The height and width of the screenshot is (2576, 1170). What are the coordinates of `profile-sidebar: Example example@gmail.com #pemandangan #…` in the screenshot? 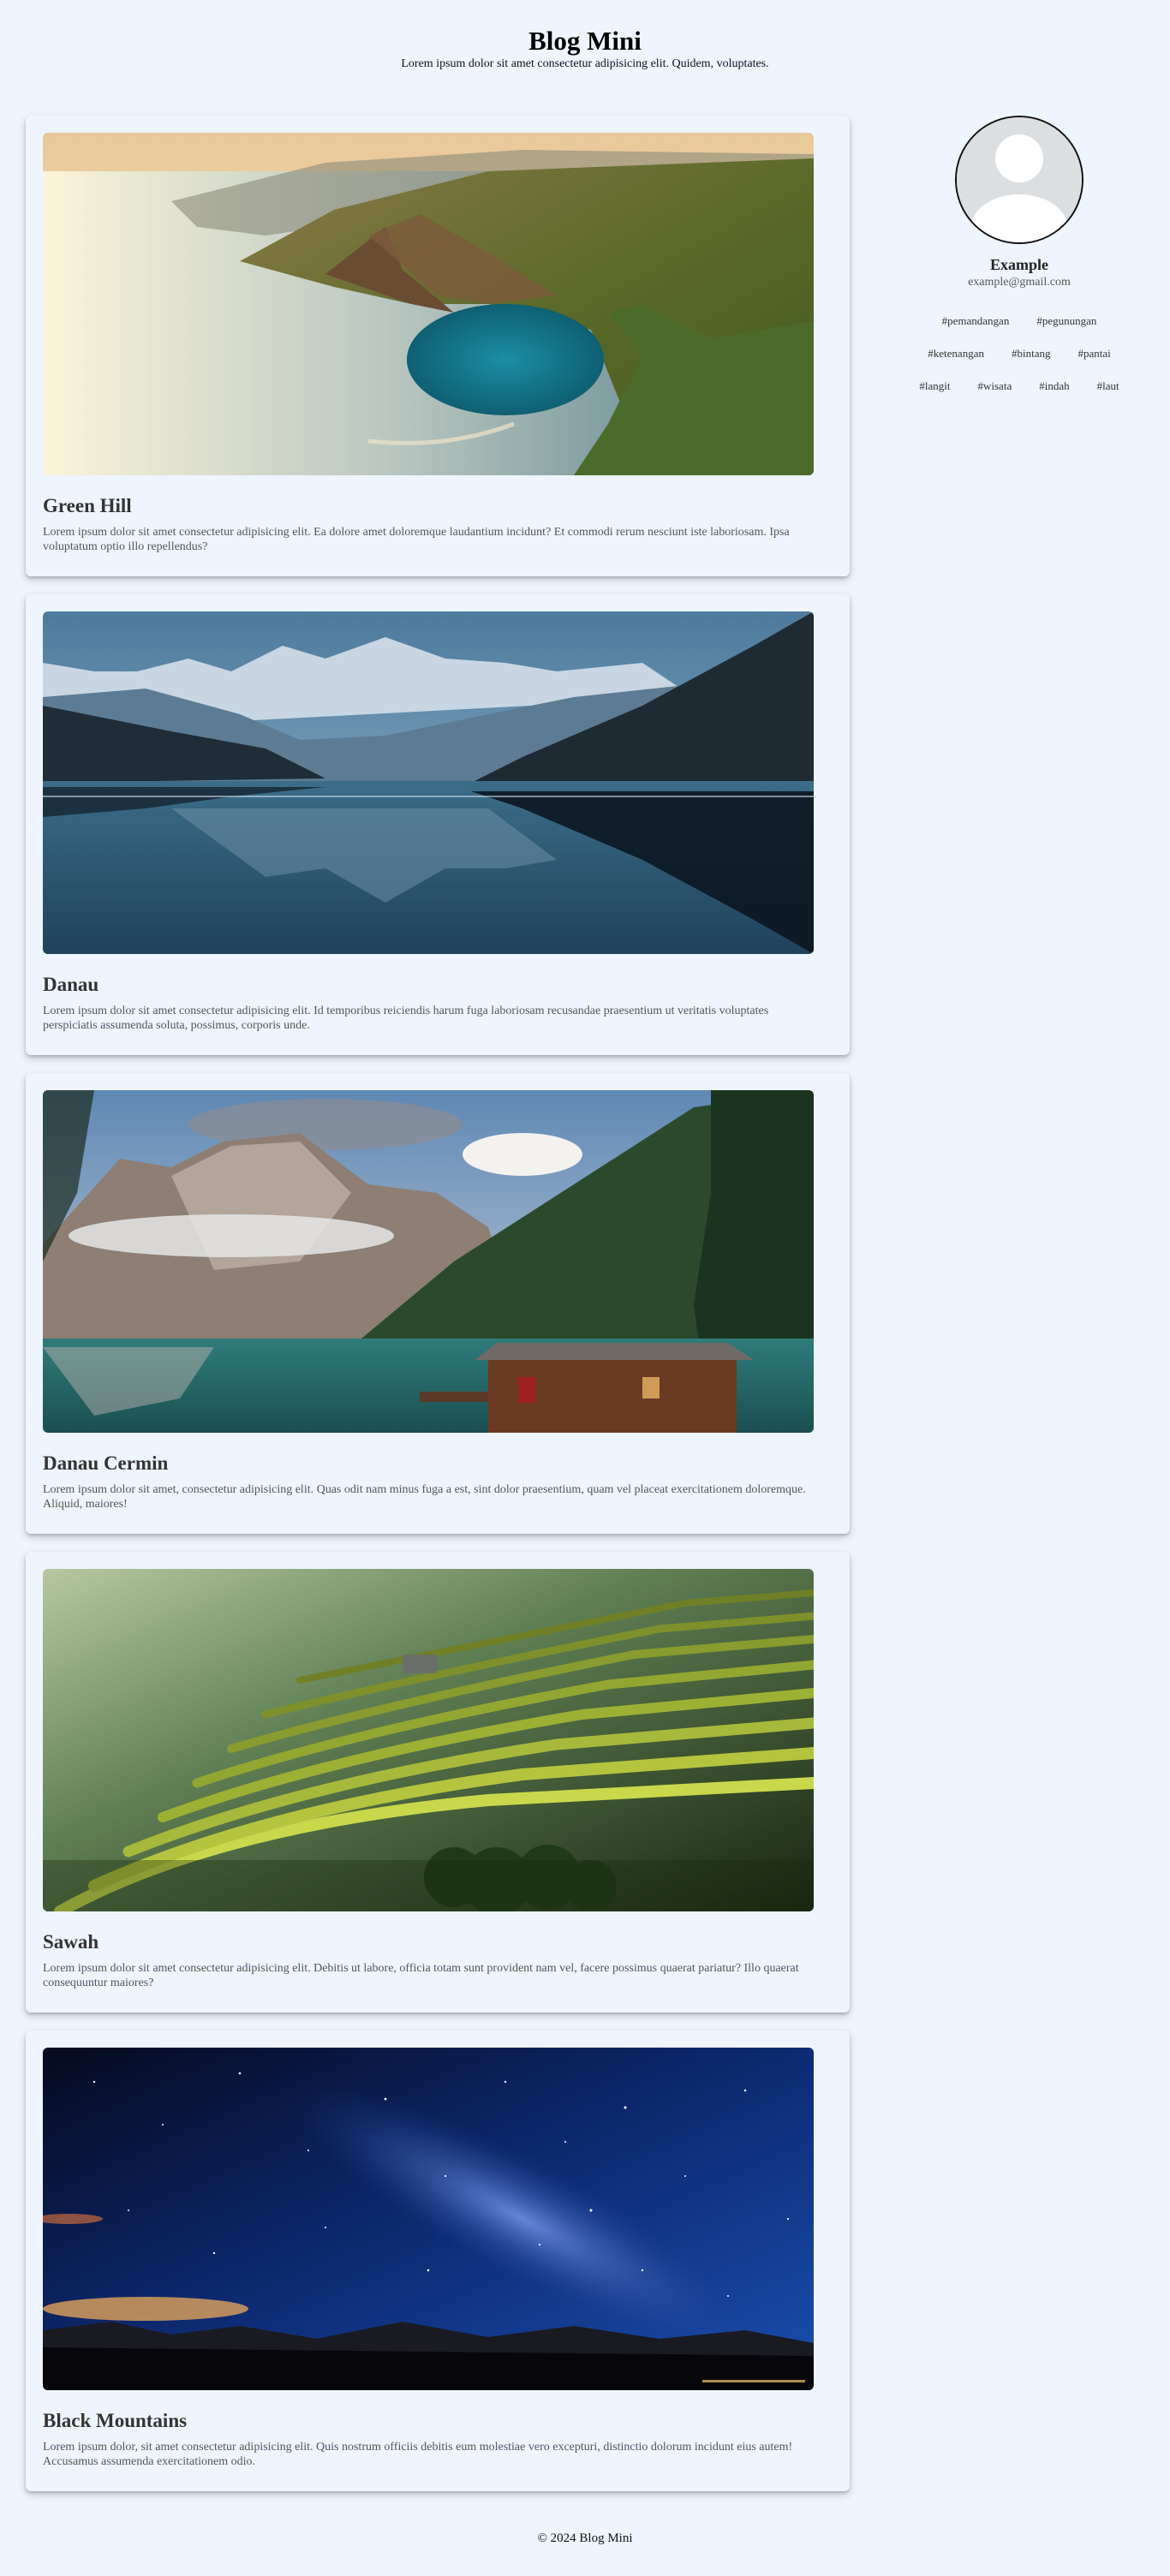 It's located at (1020, 259).